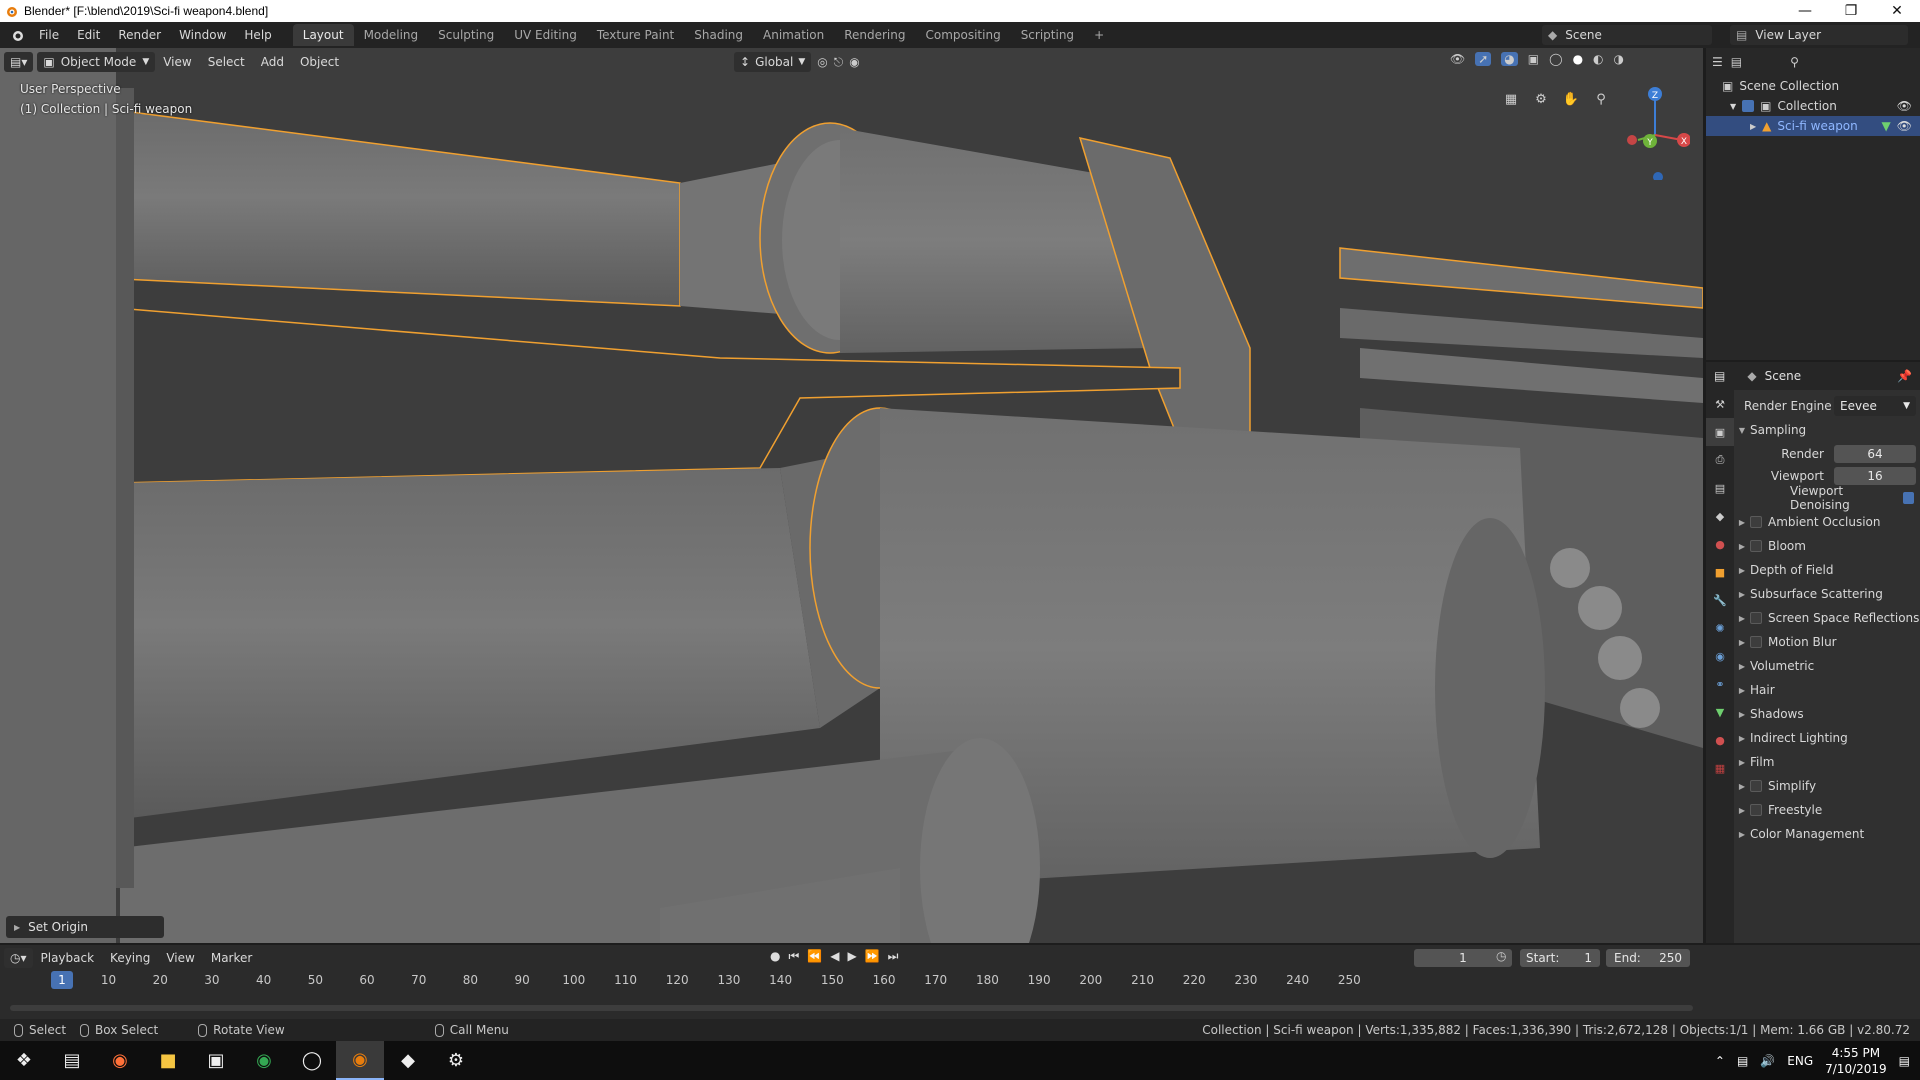 The image size is (1920, 1080). I want to click on panel-header-ambient-occlusion: ▶ Ambient Occlusion, so click(1827, 522).